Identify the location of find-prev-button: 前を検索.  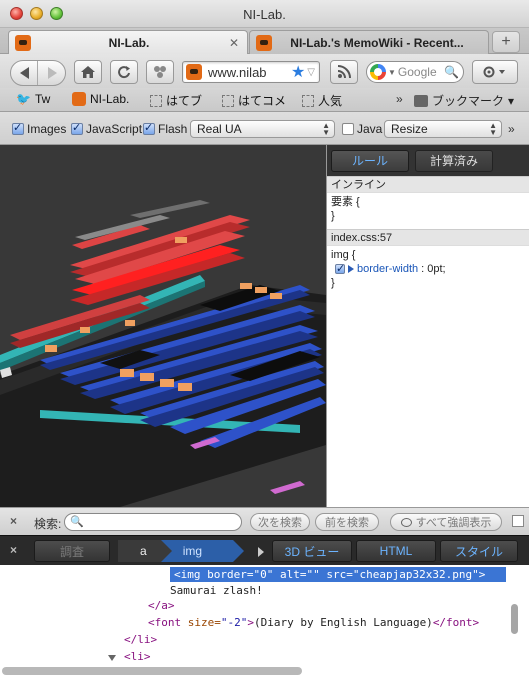
(347, 522).